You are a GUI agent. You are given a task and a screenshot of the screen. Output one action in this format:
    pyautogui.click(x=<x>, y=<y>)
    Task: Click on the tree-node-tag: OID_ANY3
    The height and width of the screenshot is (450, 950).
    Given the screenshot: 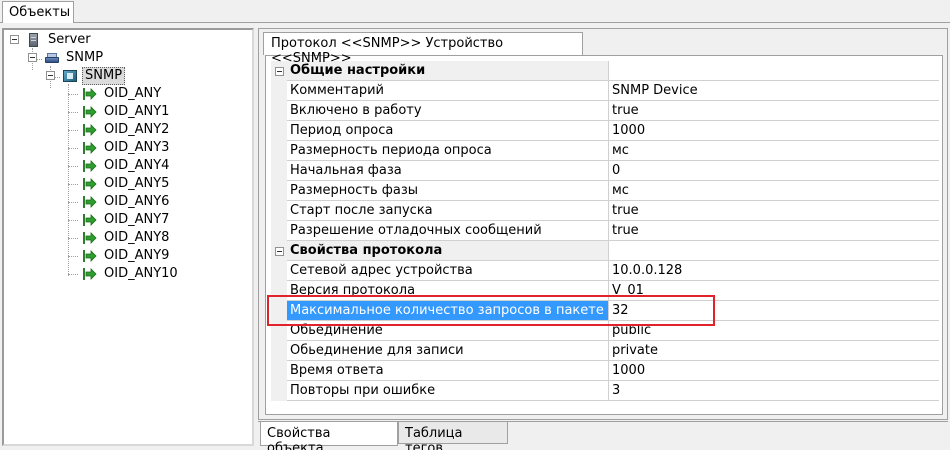 What is the action you would take?
    pyautogui.click(x=126, y=148)
    